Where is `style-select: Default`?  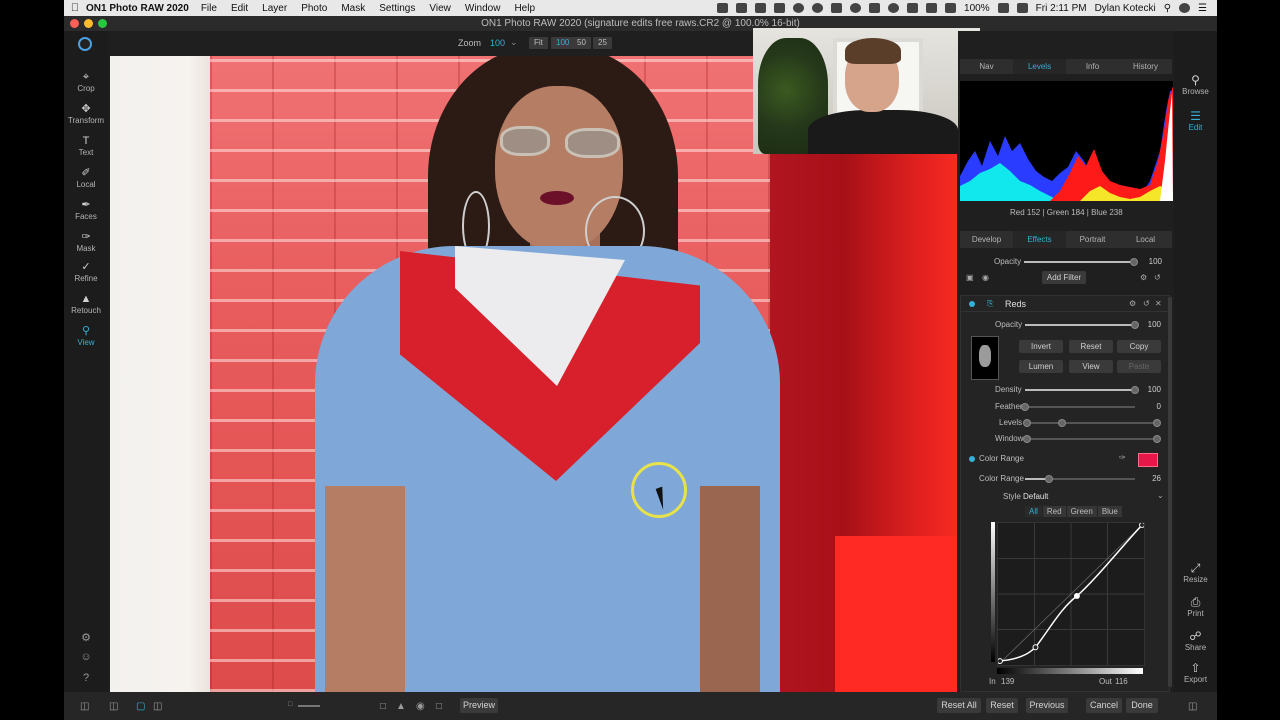 style-select: Default is located at coordinates (1035, 496).